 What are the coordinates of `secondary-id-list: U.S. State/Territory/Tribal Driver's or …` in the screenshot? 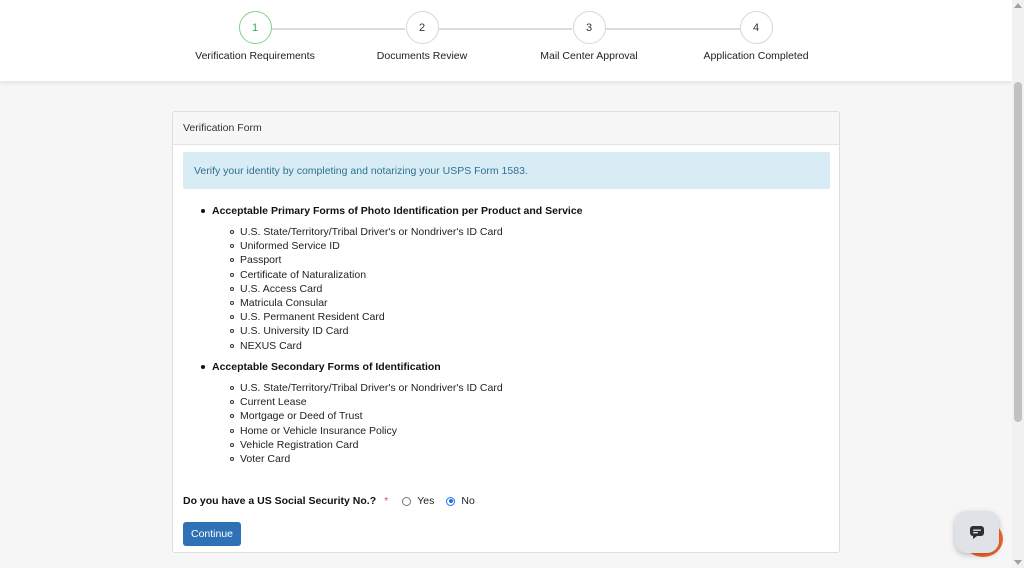 It's located at (352, 423).